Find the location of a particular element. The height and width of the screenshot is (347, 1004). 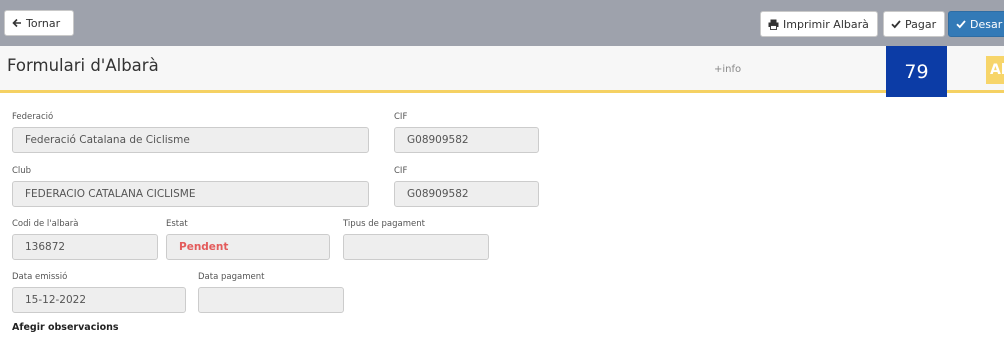

club-cif-value: G08909582 is located at coordinates (438, 194).